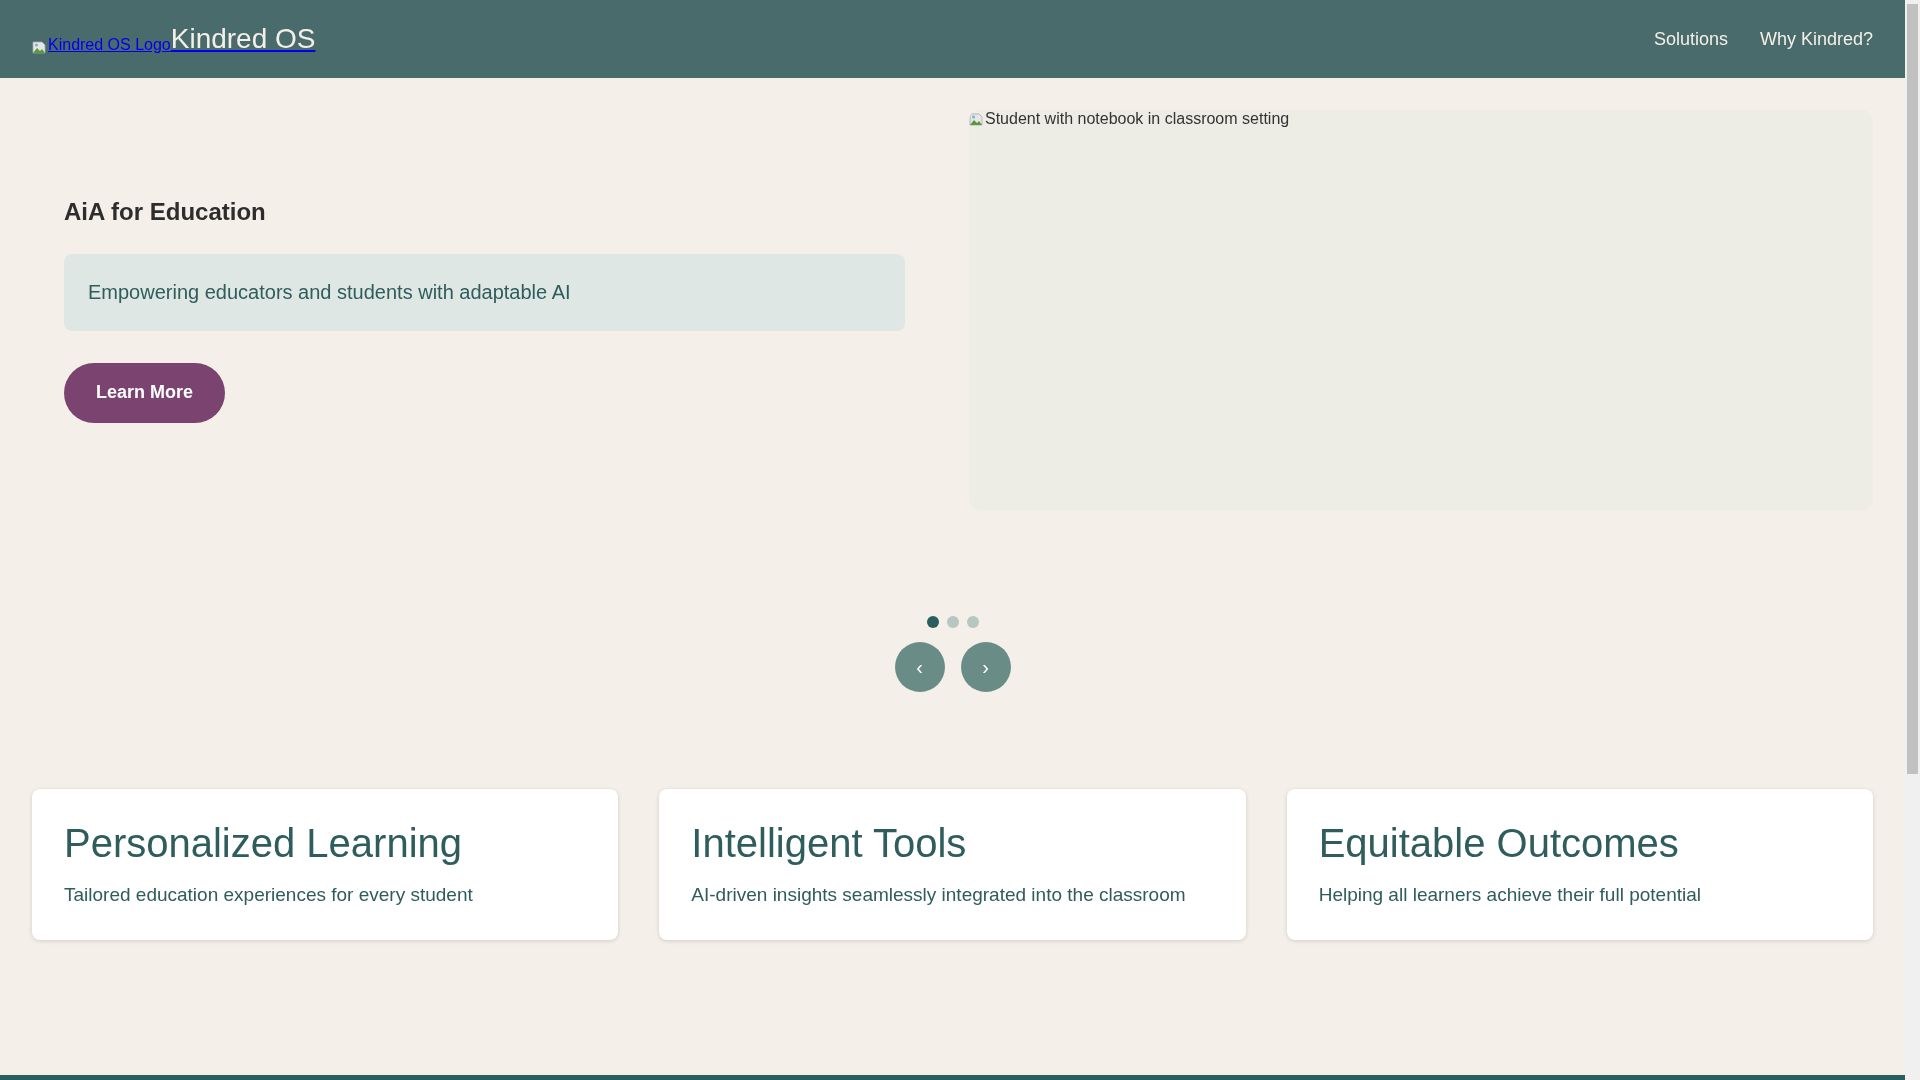 This screenshot has width=1920, height=1080. Describe the element at coordinates (1137, 119) in the screenshot. I see `image-alt-text: Student with notebook in classroom setting` at that location.